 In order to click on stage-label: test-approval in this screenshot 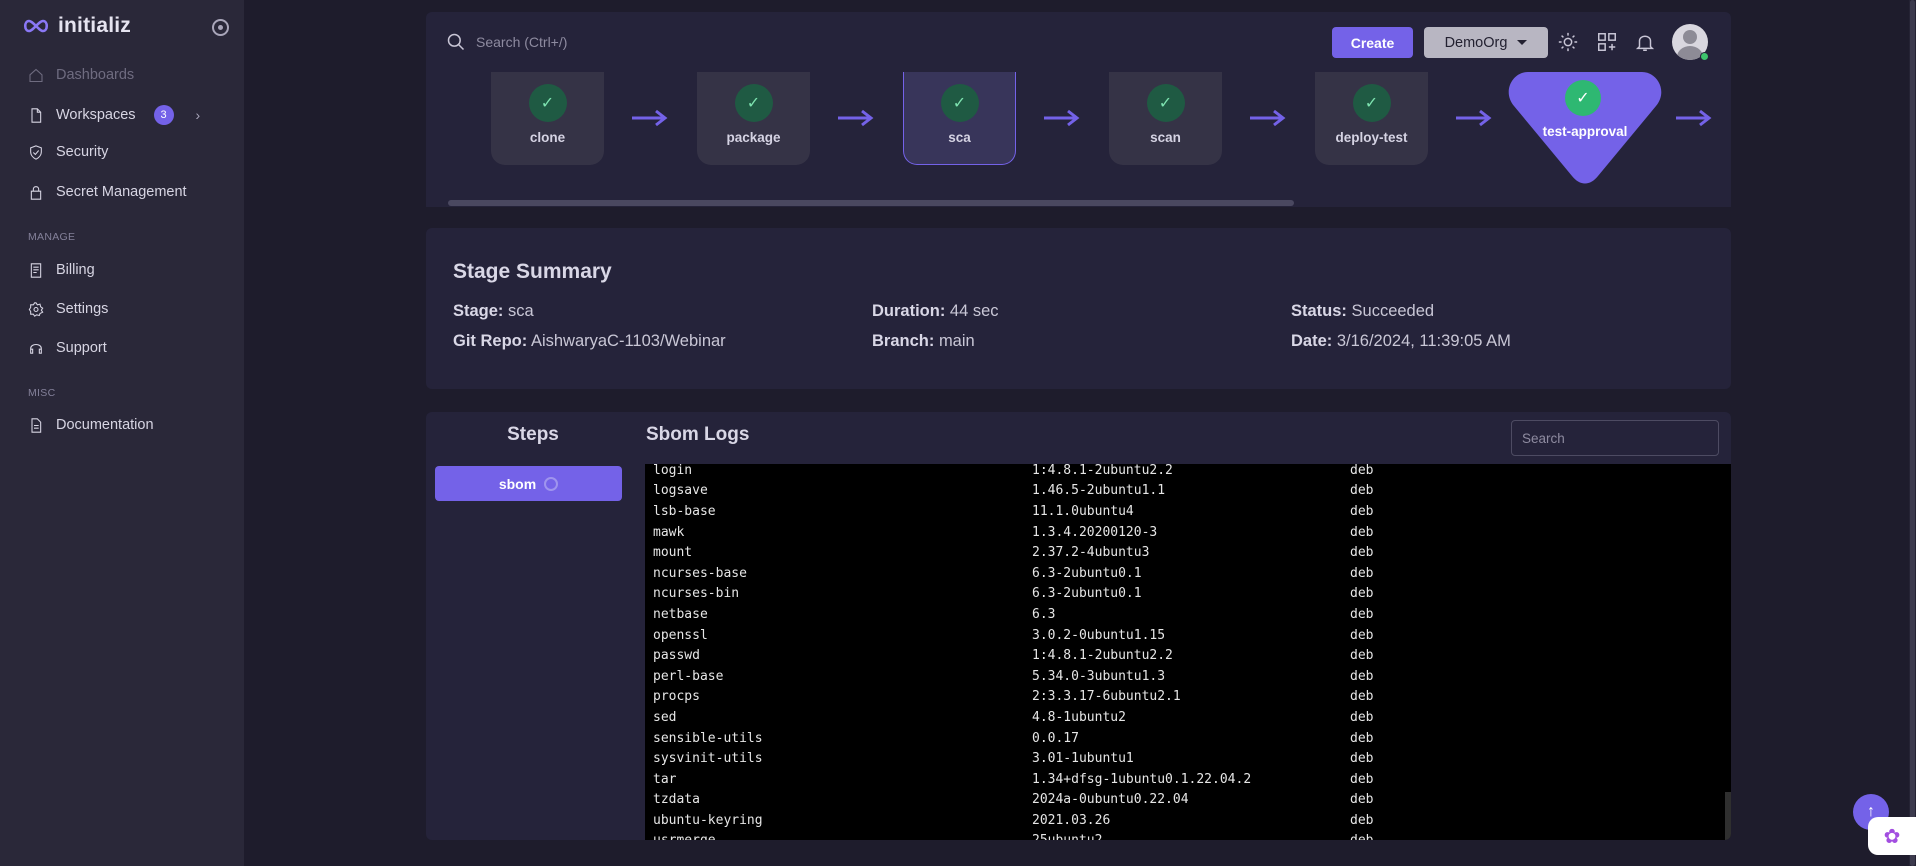, I will do `click(1585, 131)`.